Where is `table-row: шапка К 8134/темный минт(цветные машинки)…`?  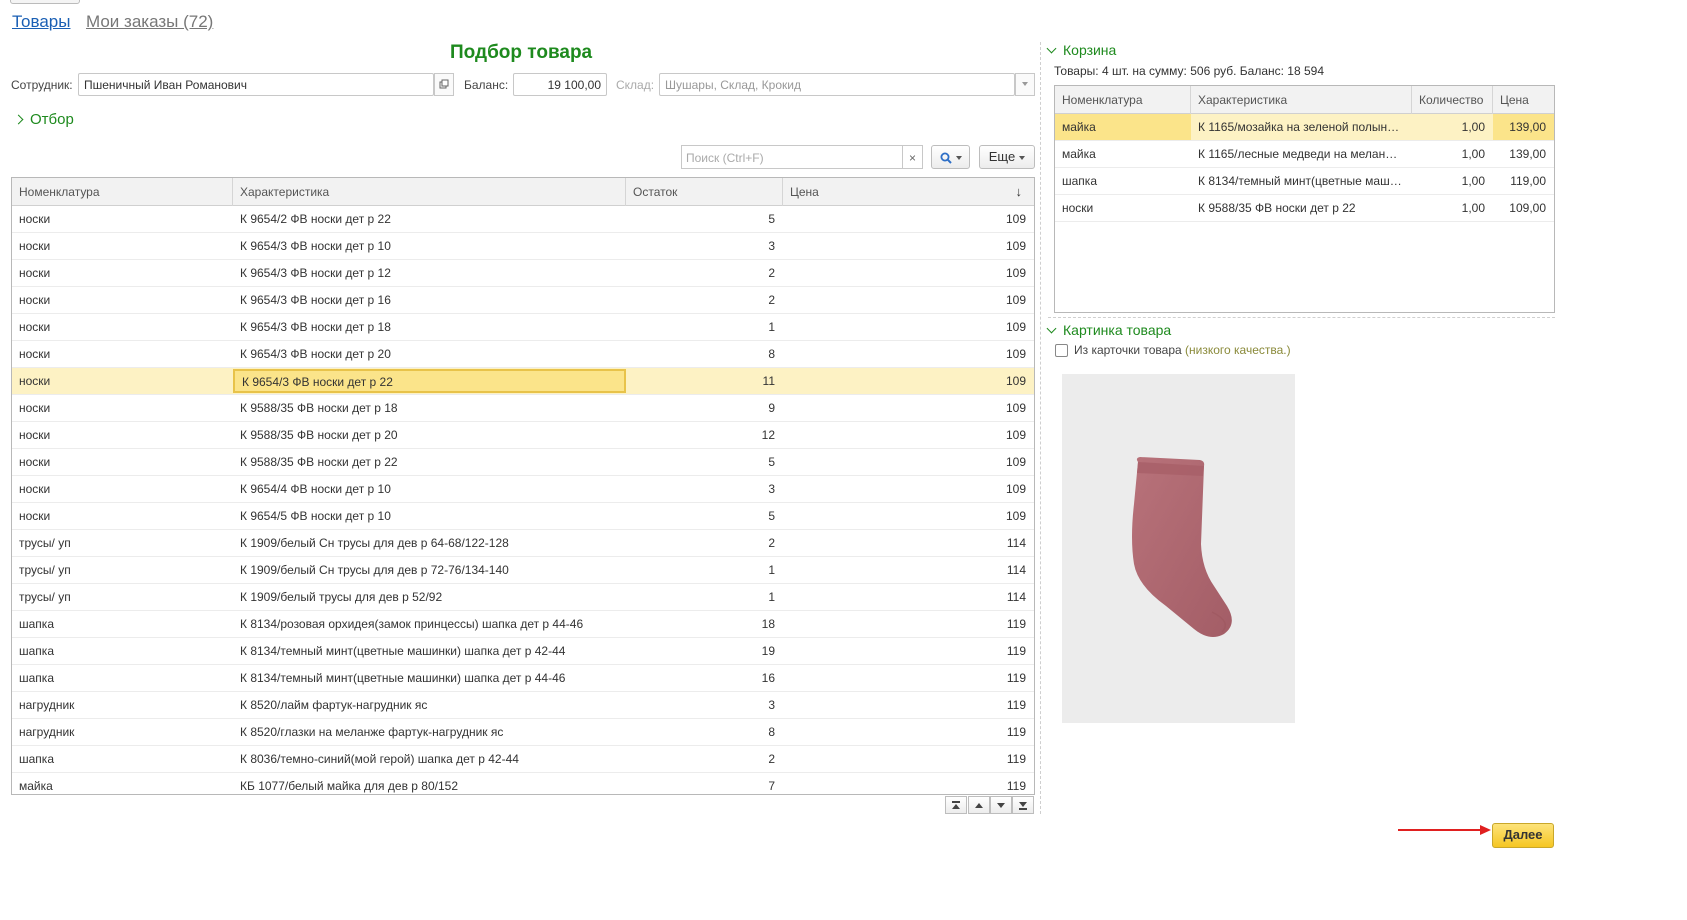 table-row: шапка К 8134/темный минт(цветные машинки)… is located at coordinates (523, 678).